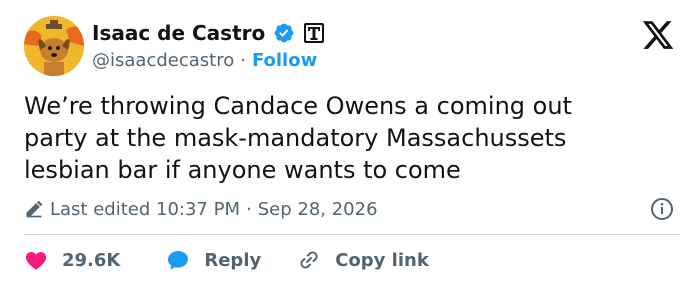  I want to click on avatar, so click(54, 46).